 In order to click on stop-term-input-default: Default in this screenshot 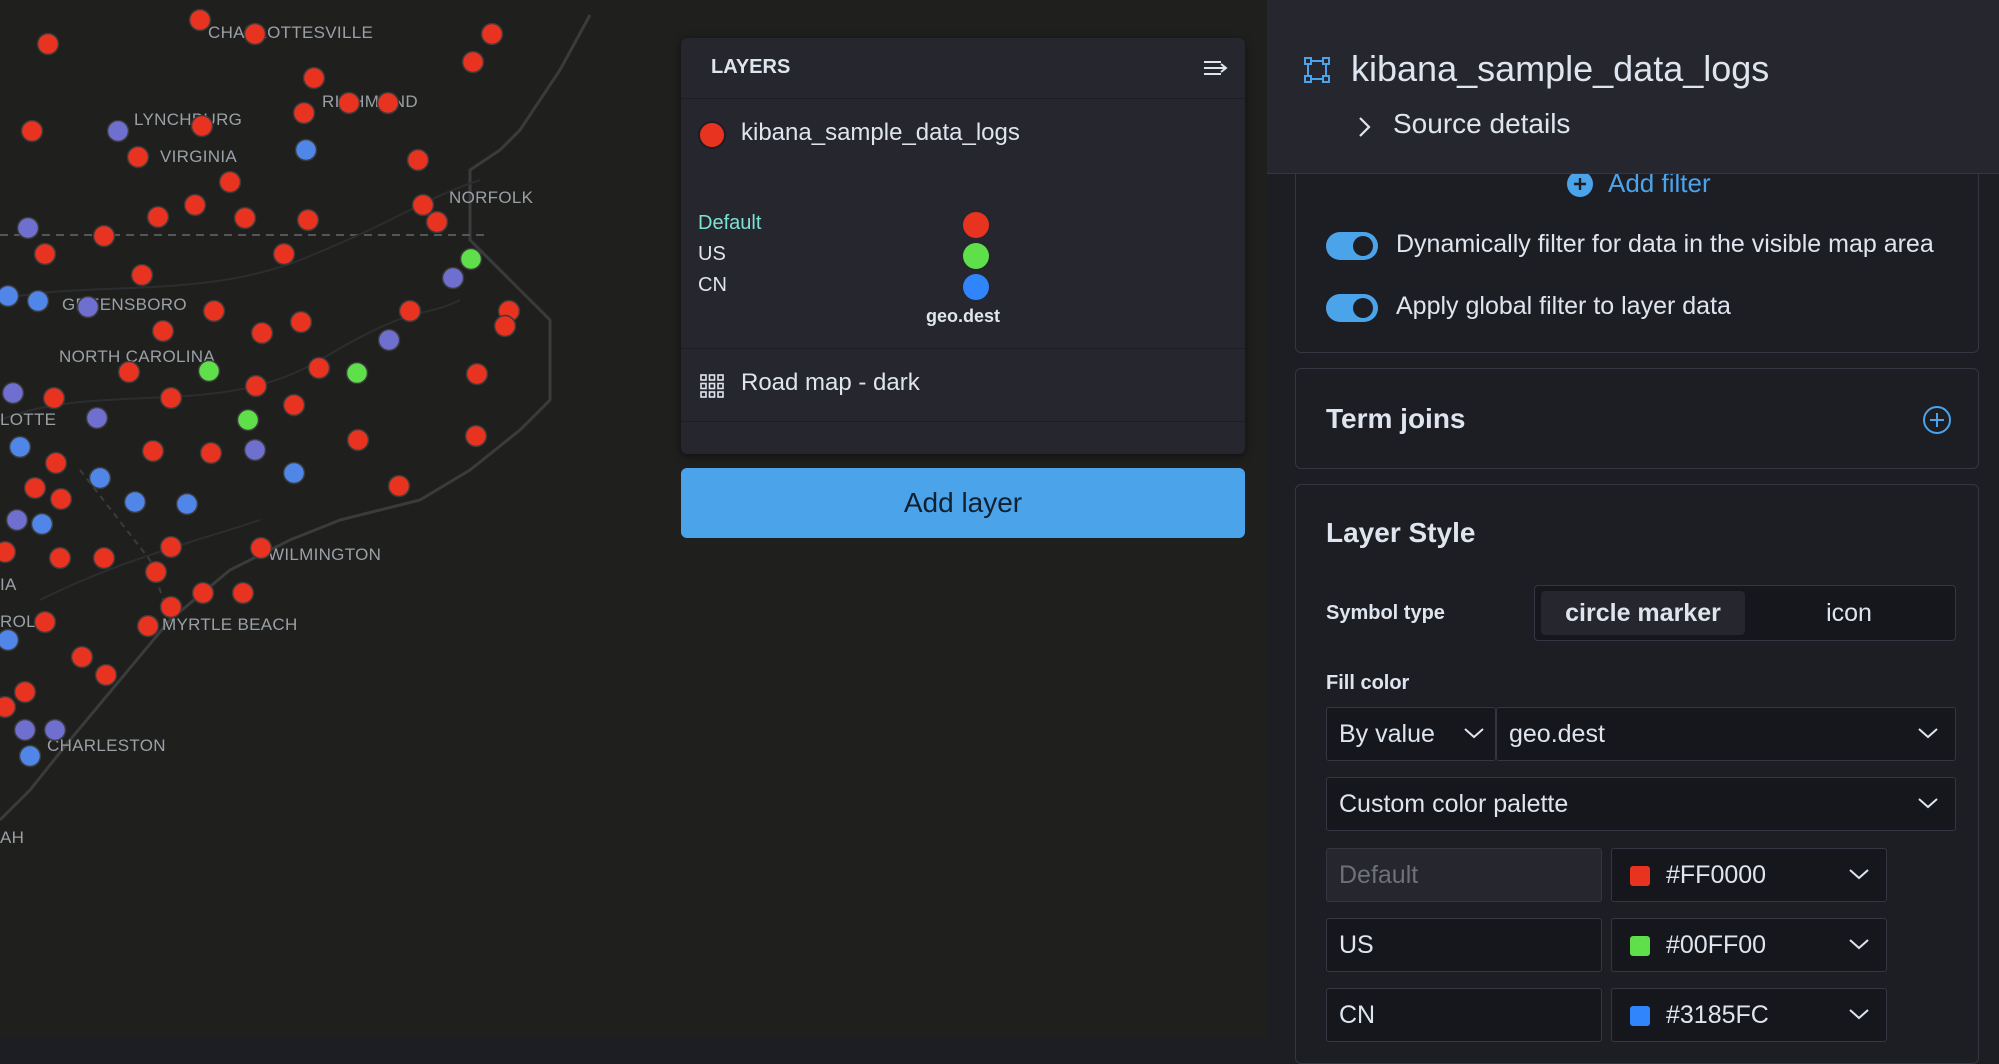, I will do `click(1464, 875)`.